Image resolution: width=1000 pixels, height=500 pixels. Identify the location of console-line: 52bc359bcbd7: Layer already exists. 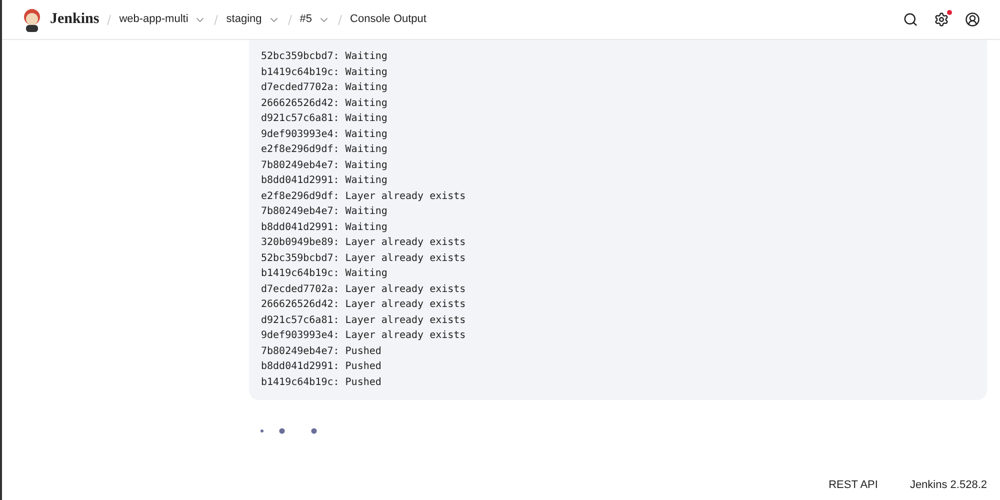
(364, 259).